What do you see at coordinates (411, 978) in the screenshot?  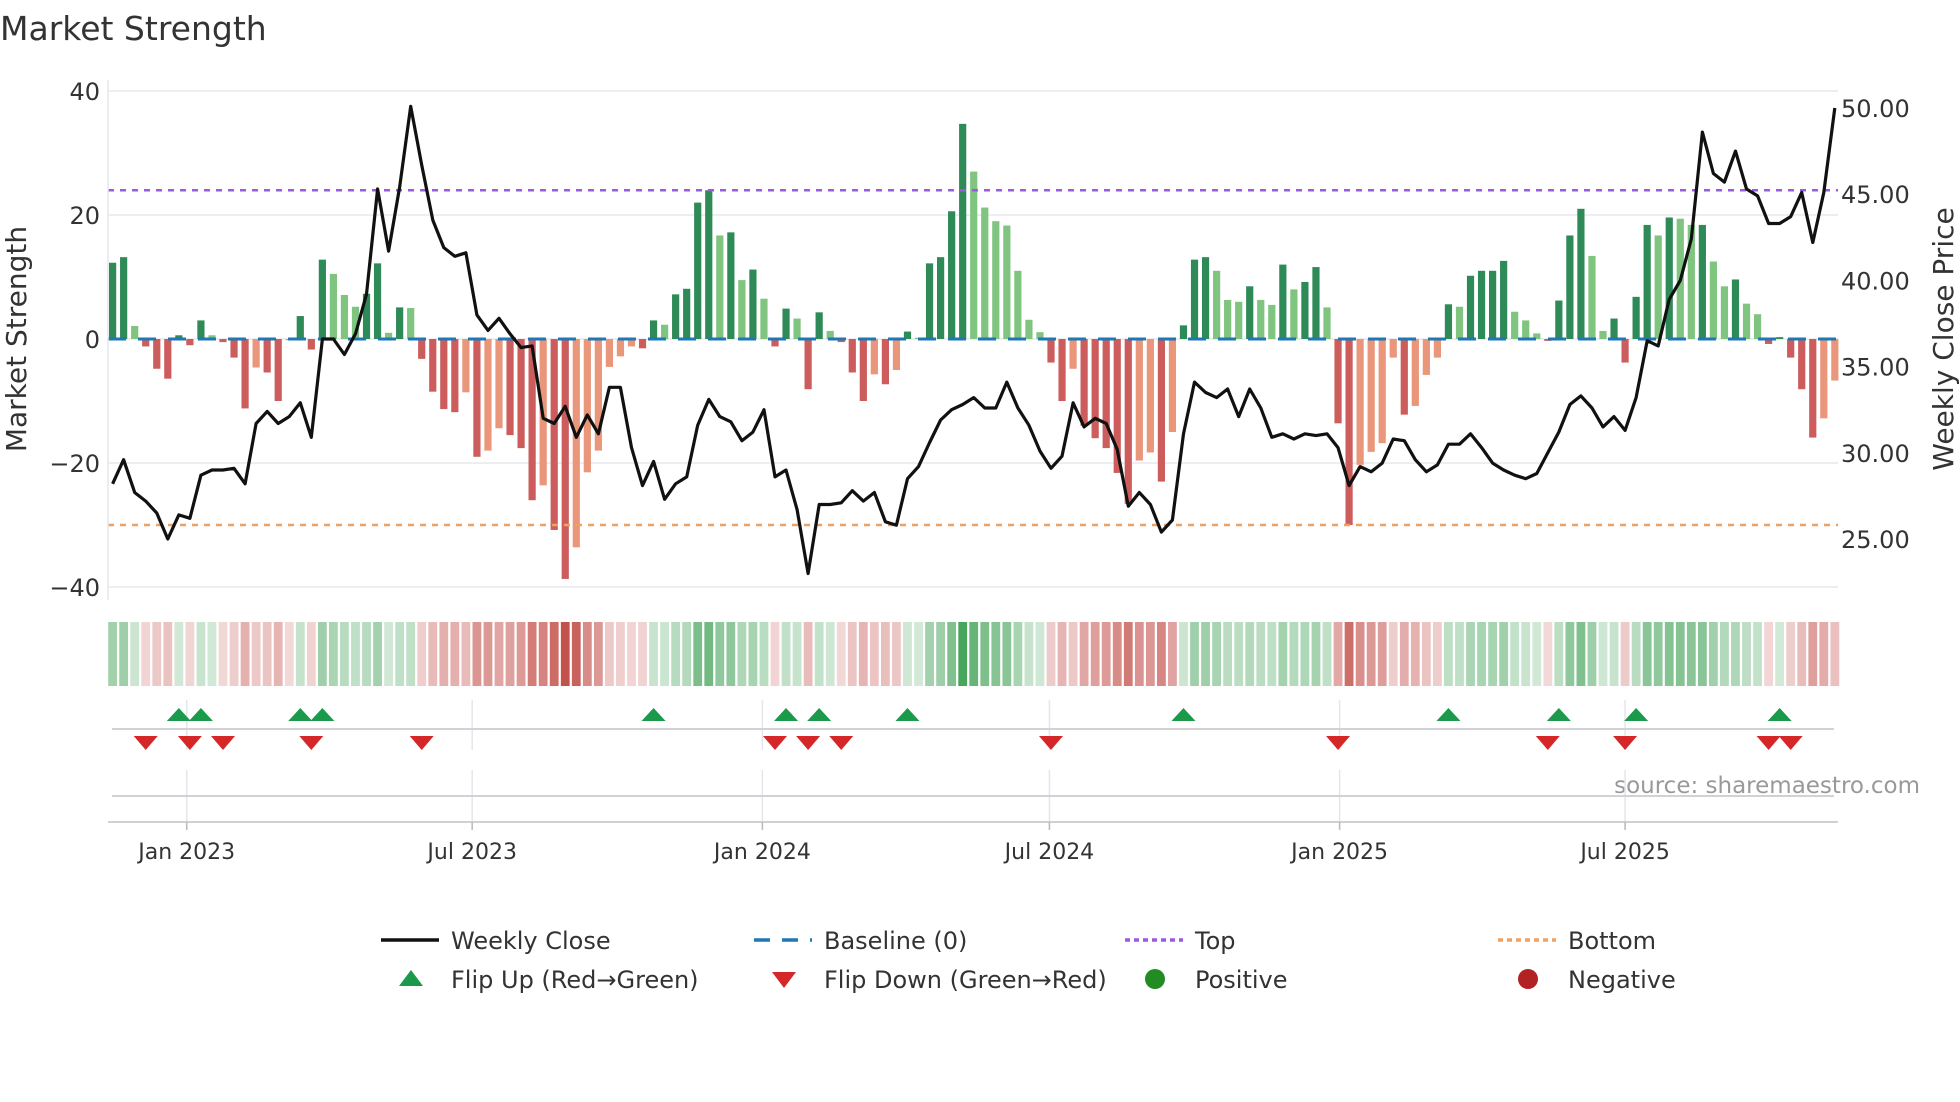 I see `triangle-up-icon` at bounding box center [411, 978].